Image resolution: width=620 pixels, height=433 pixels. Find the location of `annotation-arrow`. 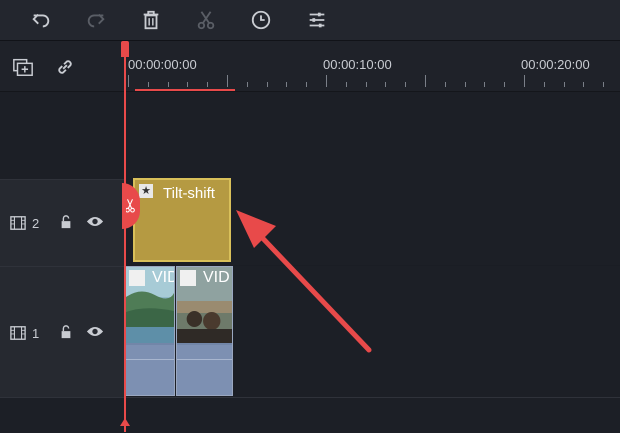

annotation-arrow is located at coordinates (304, 281).